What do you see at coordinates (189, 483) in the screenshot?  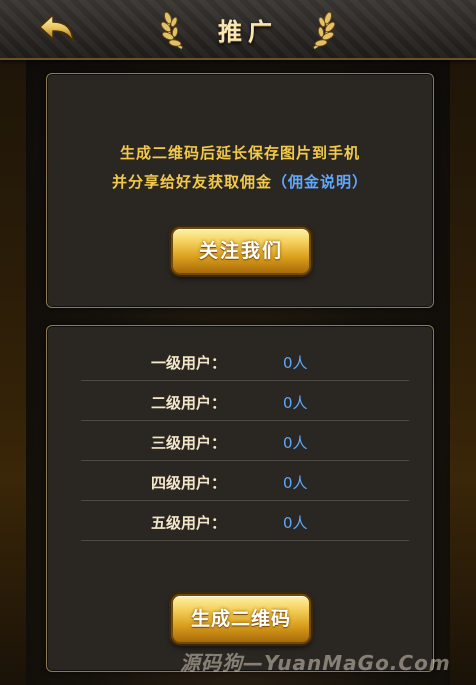 I see `user-level-label: 四级用户：` at bounding box center [189, 483].